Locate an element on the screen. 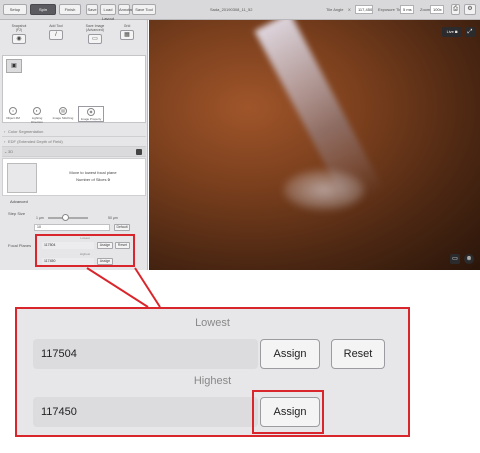  measure-icon: ▭ is located at coordinates (455, 259).